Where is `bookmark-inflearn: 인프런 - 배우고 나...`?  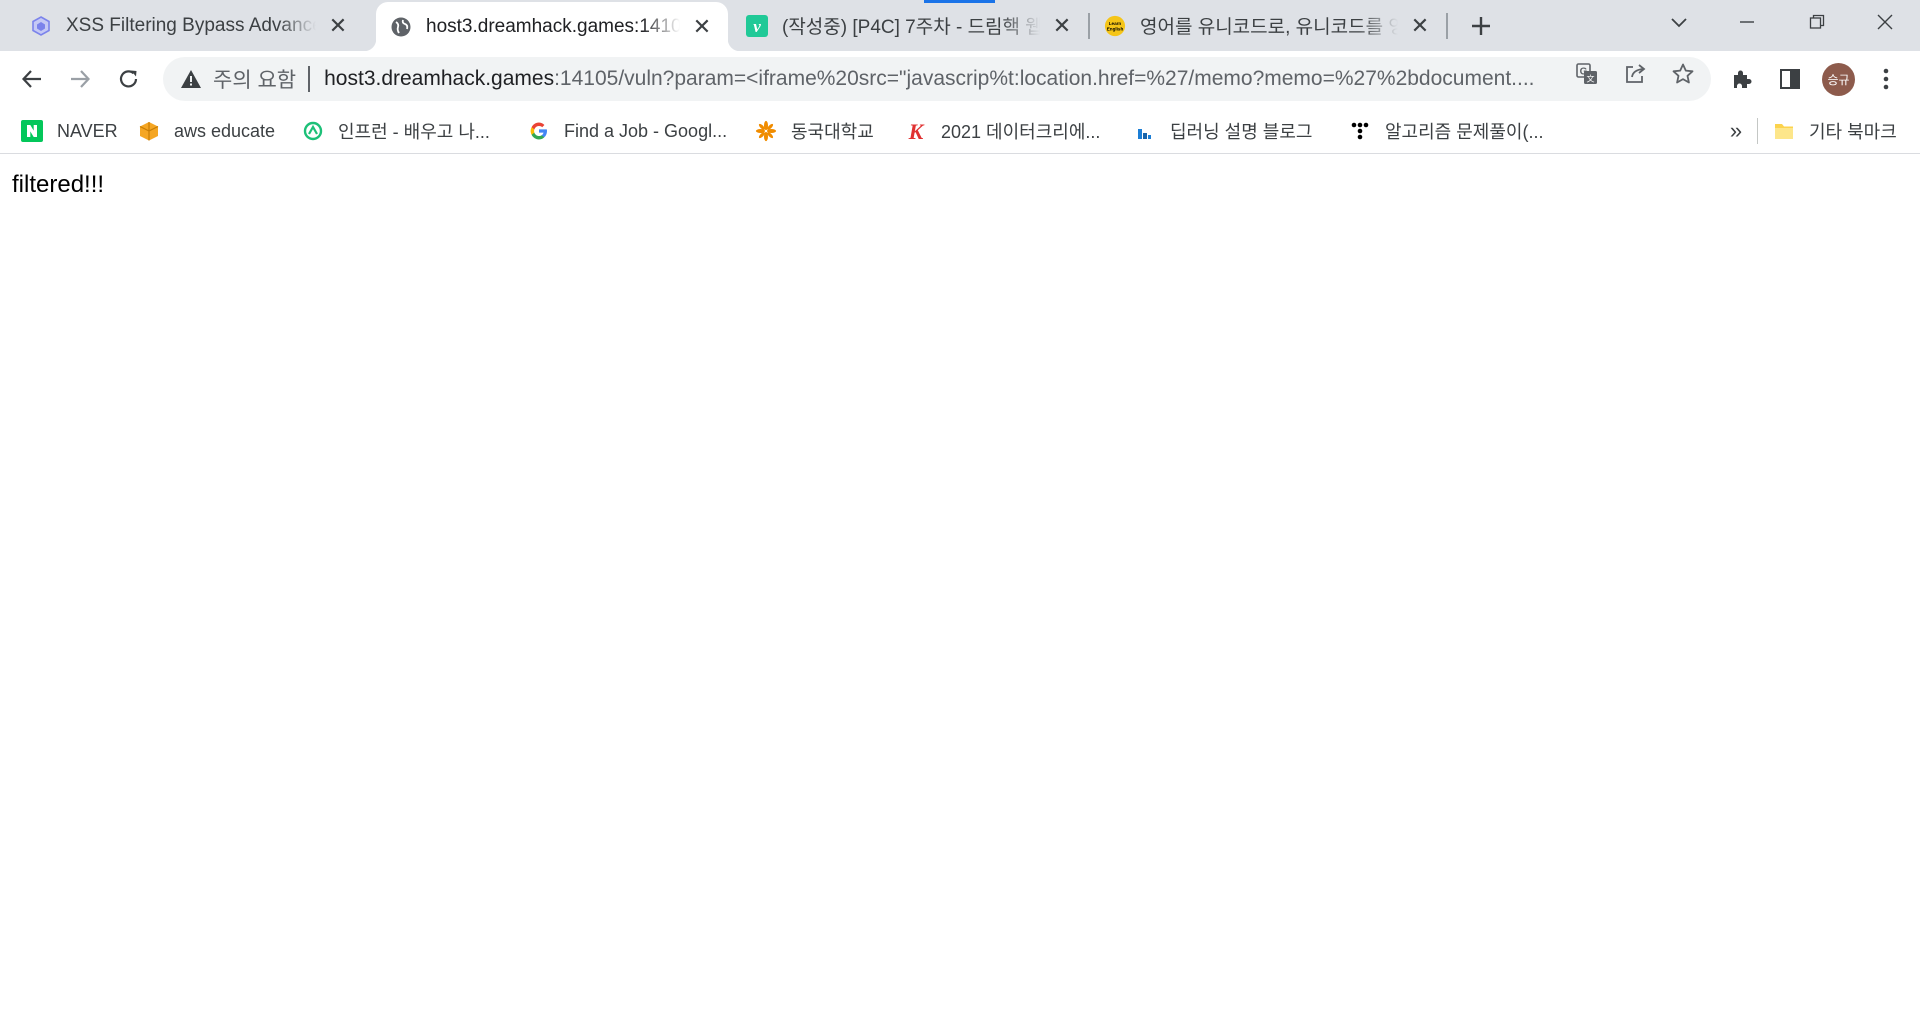
bookmark-inflearn: 인프런 - 배우고 나... is located at coordinates (396, 131).